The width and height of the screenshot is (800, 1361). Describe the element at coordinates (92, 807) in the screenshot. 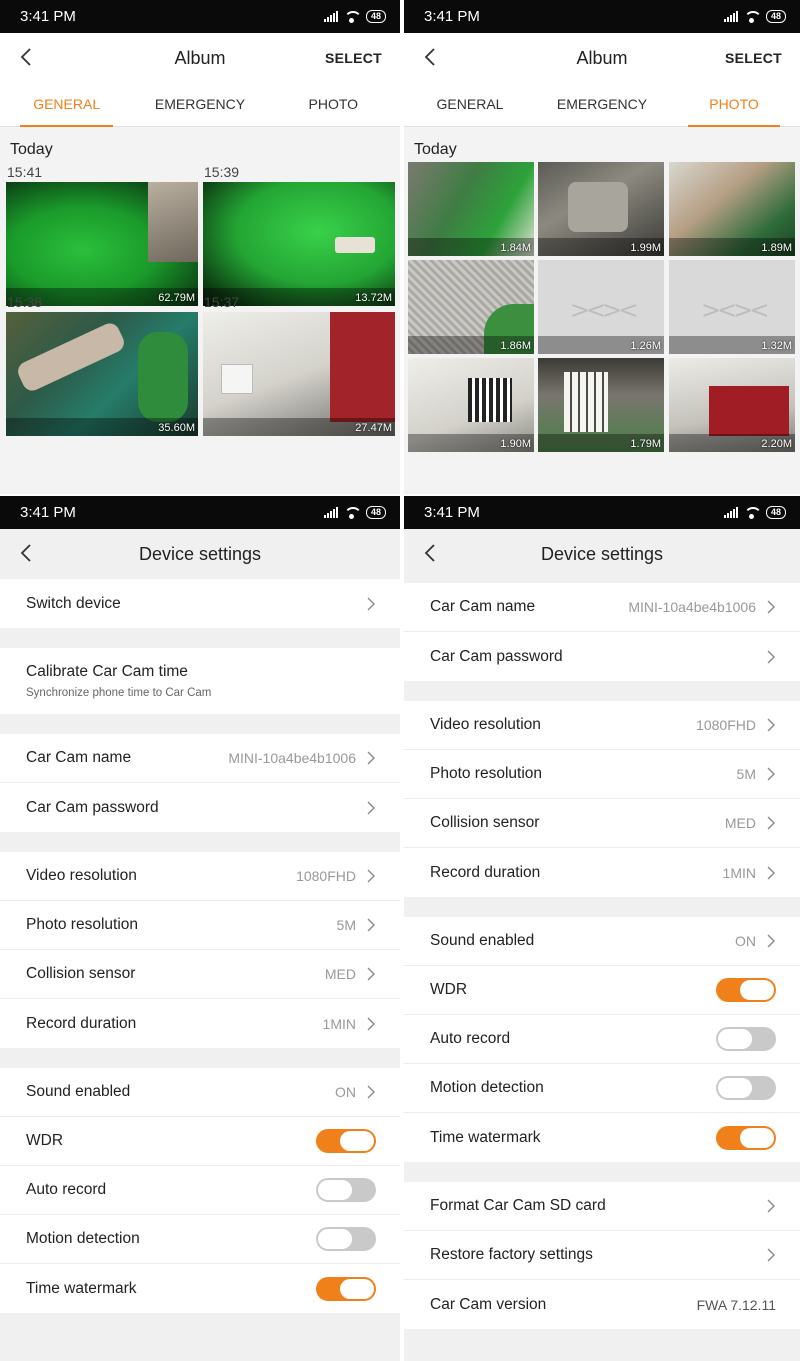

I see `row-label: Car Cam password` at that location.